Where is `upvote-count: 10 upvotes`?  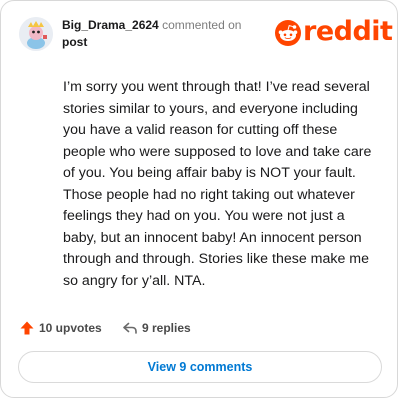
upvote-count: 10 upvotes is located at coordinates (70, 328).